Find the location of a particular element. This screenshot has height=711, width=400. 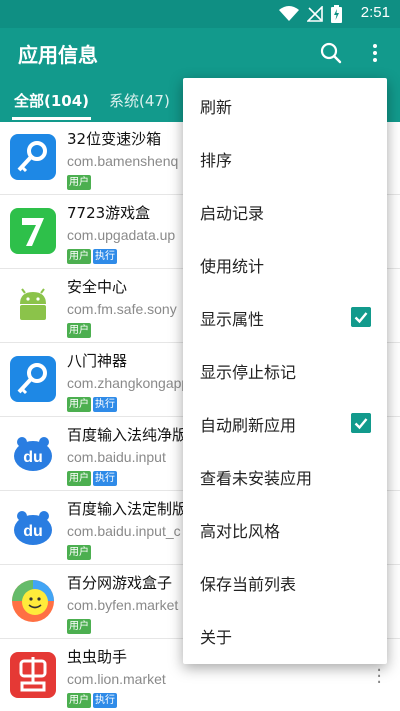

menu-item-launch-log: 启动记录 is located at coordinates (285, 210).